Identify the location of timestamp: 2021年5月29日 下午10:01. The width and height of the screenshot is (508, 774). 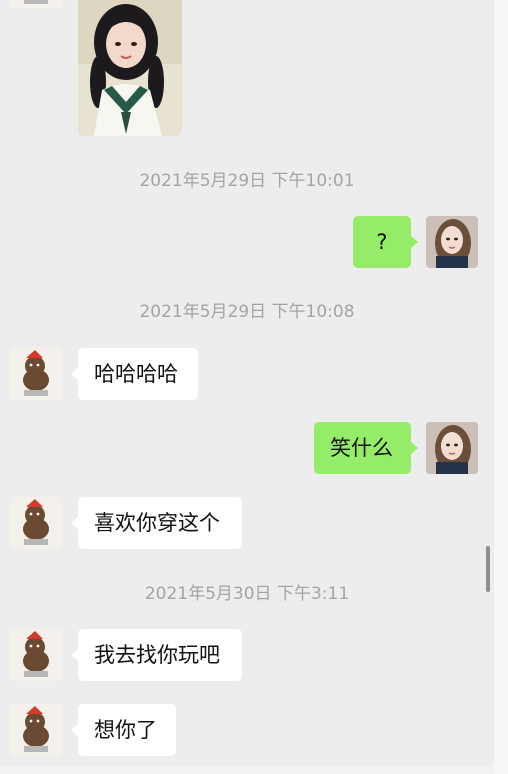
(247, 181).